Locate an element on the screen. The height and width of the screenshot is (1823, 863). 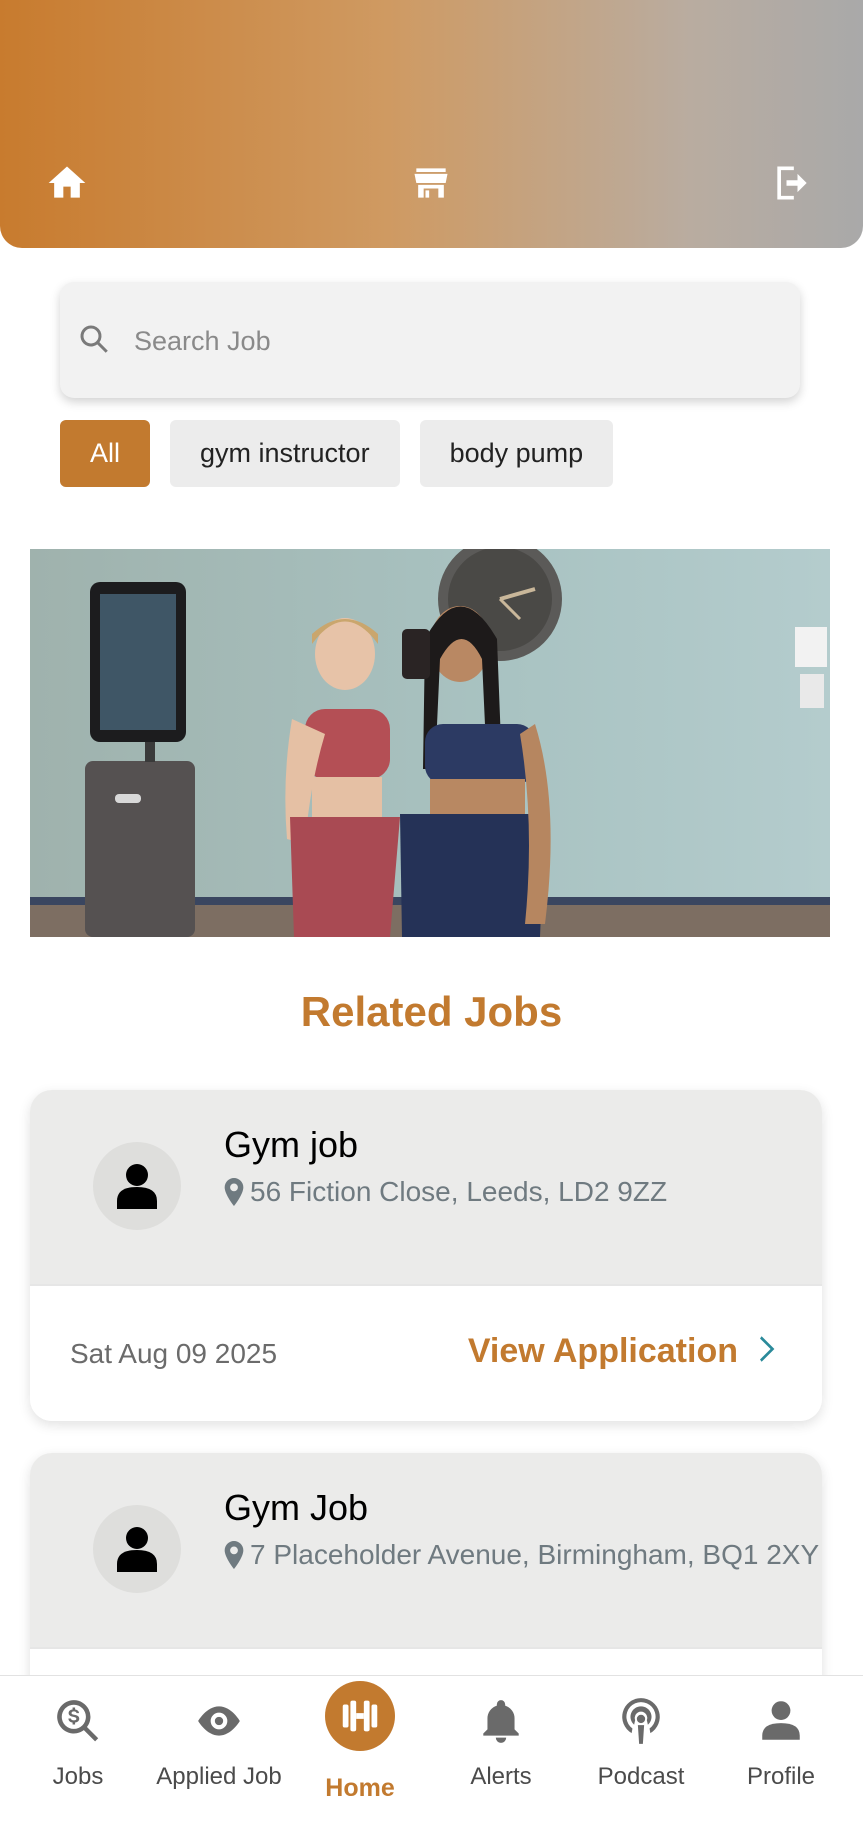
nav-item-alerts: Alerts is located at coordinates (501, 1749).